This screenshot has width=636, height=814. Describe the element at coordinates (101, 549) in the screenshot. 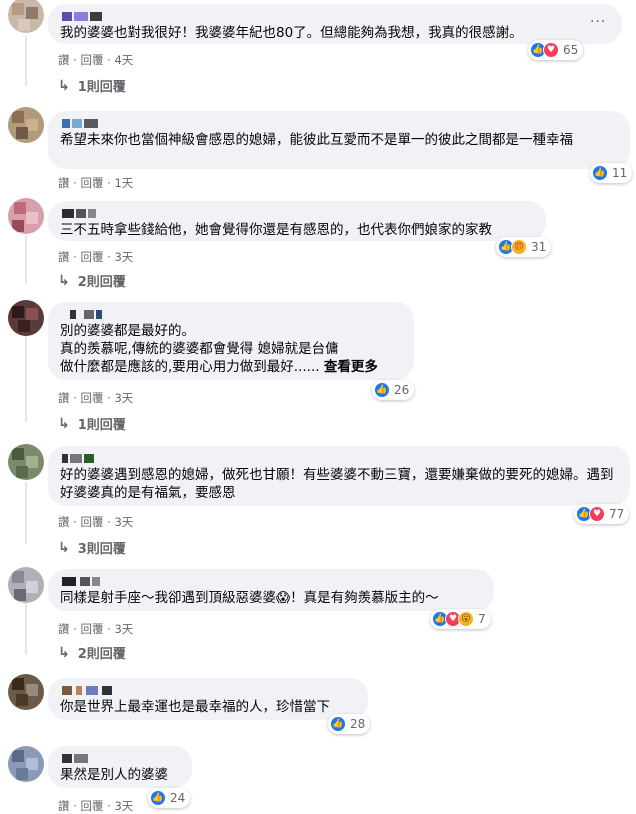

I see `replies-count: 3則回覆` at that location.